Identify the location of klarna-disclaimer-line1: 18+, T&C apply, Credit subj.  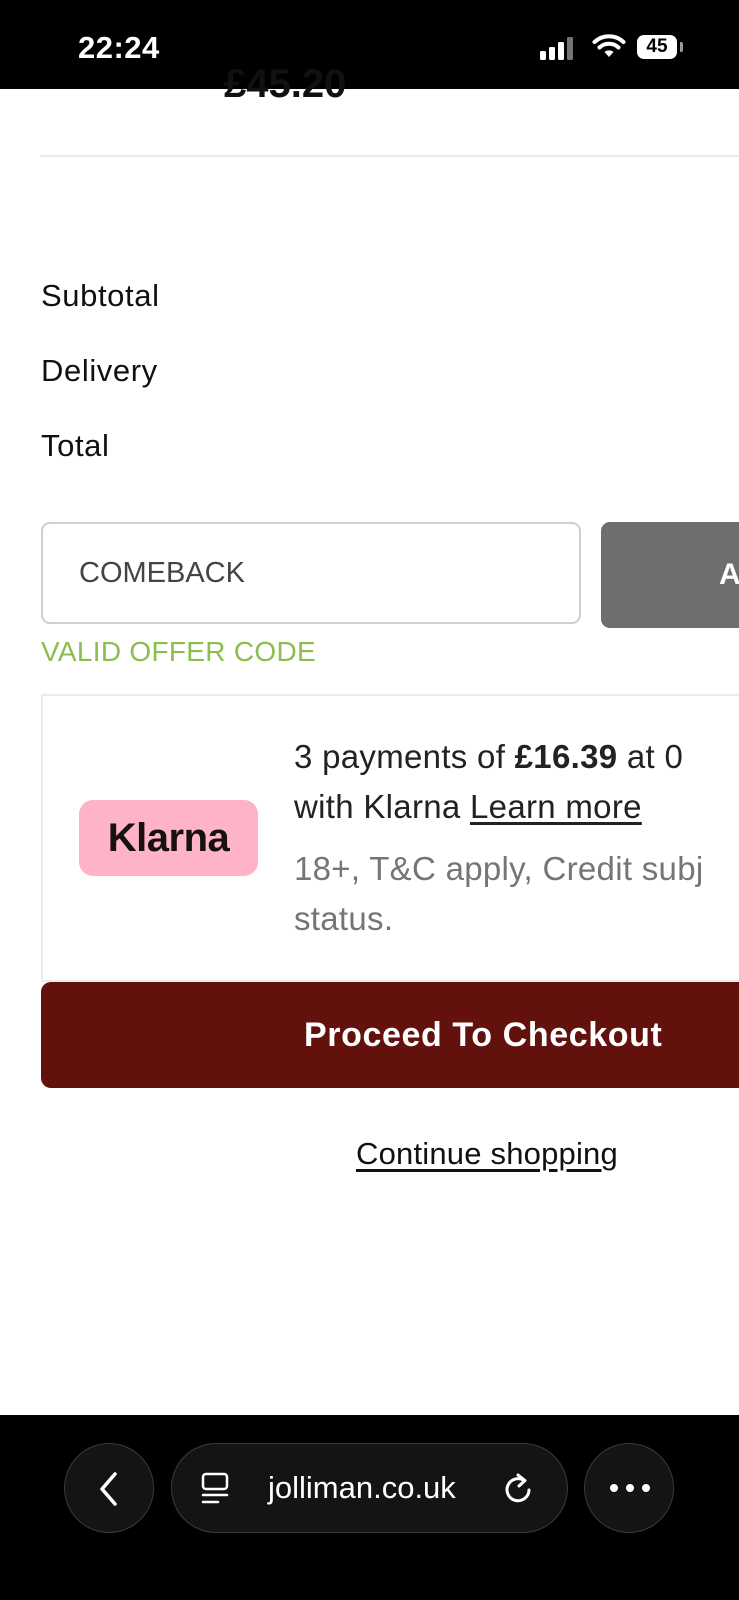
(499, 868).